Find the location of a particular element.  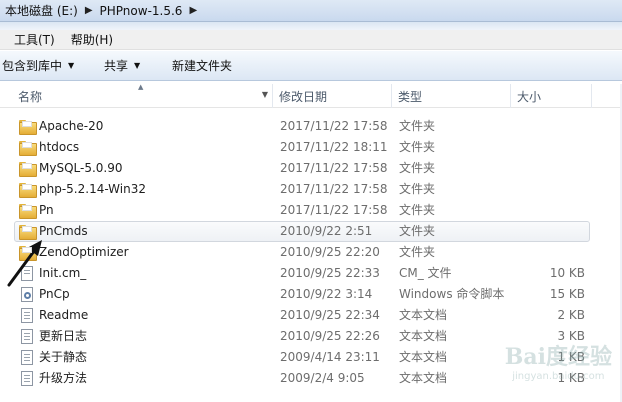

file-row: PnCp 2010/9/22 3:14 Windows 命令脚本 15 KB is located at coordinates (311, 294).